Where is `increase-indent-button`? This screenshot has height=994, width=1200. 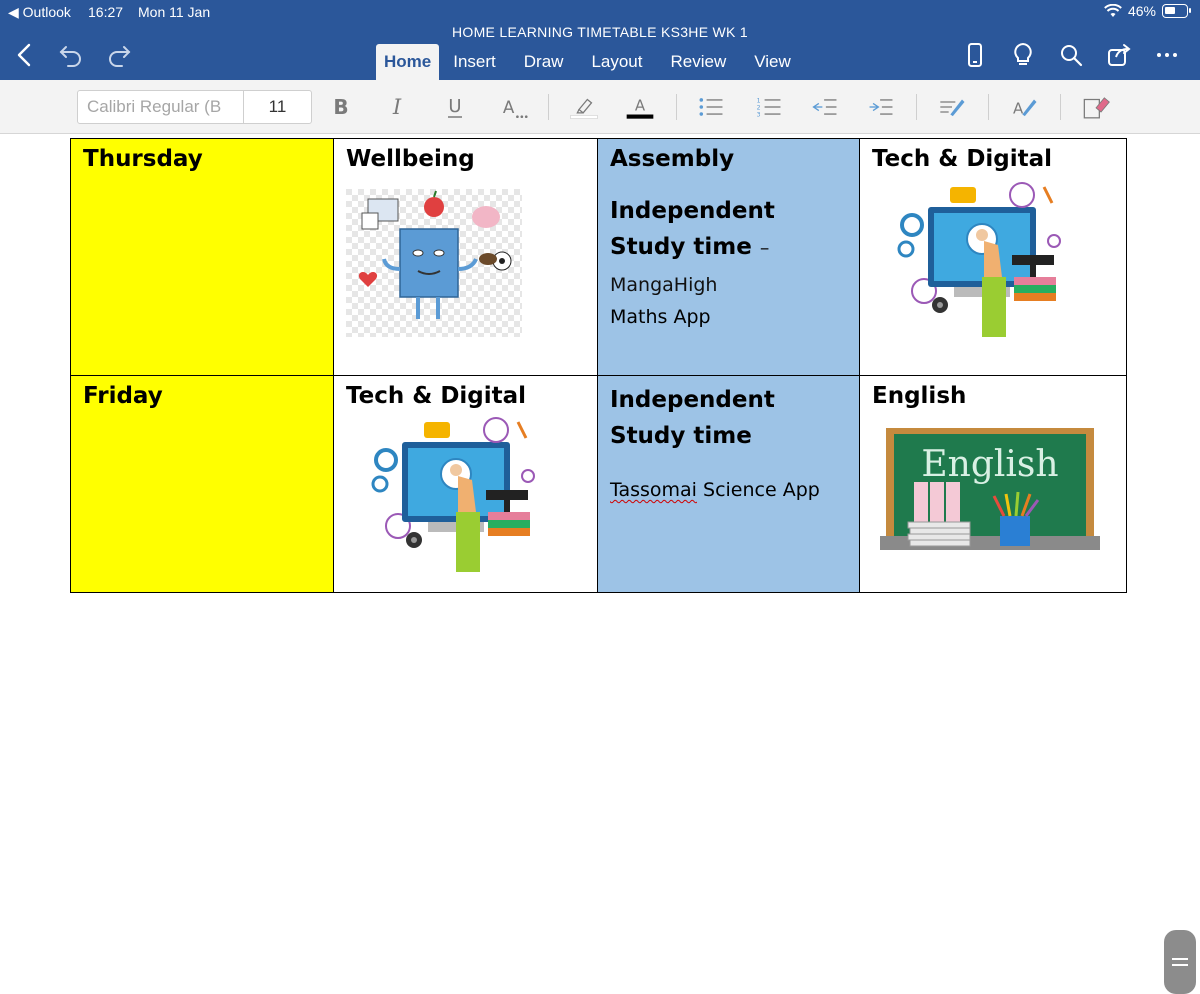 increase-indent-button is located at coordinates (881, 107).